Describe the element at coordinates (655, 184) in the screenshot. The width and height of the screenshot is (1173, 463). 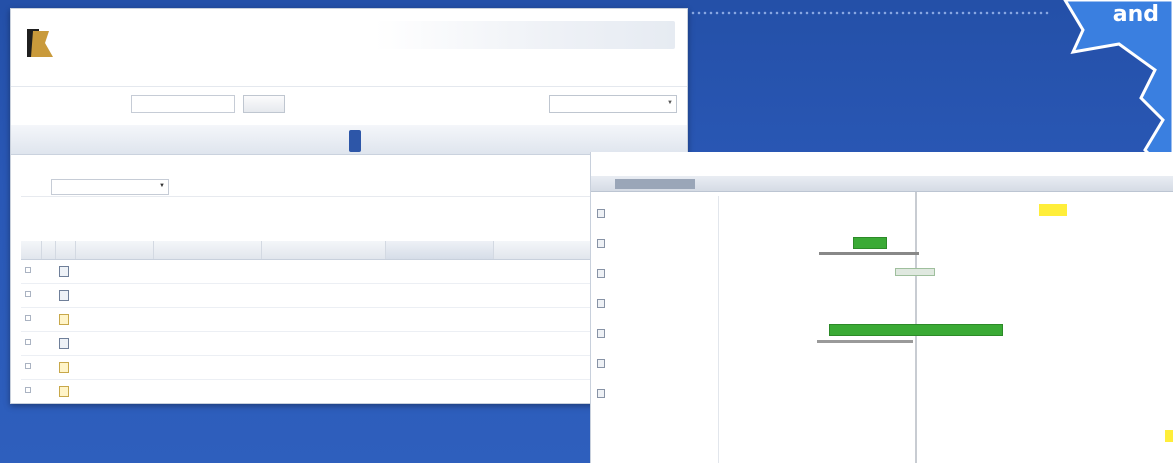
I see `timeline-scroll-thumb` at that location.